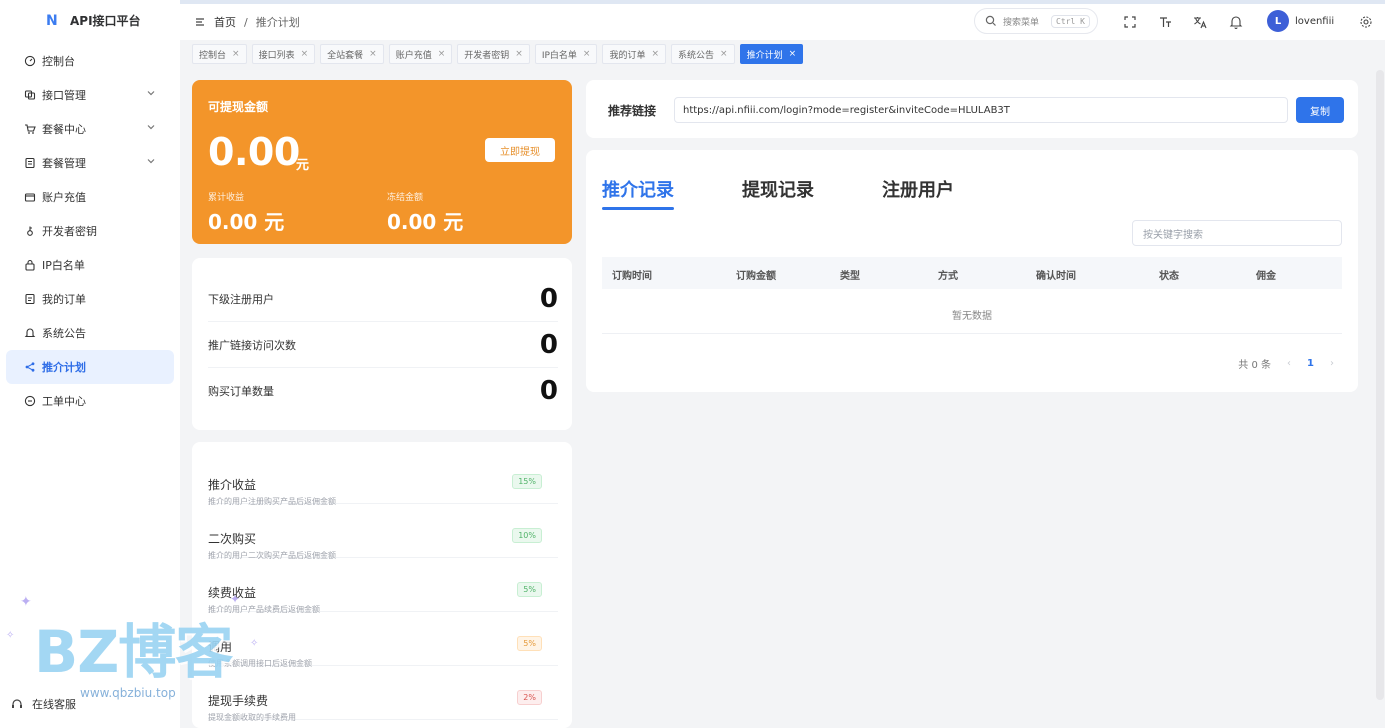 The width and height of the screenshot is (1385, 728). What do you see at coordinates (383, 478) in the screenshot?
I see `commission-rate-item: 推介收益 推介的用户注册购买产品后返佣金额 15%` at bounding box center [383, 478].